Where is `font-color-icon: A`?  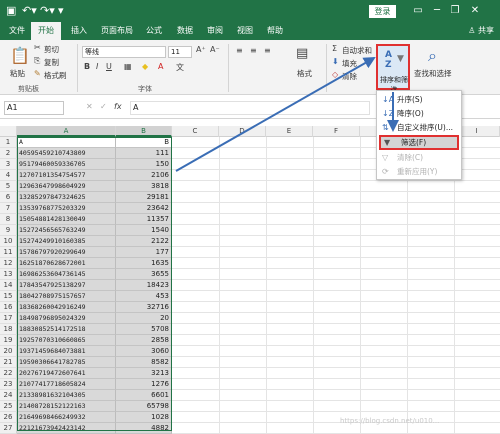
font-color-icon: A is located at coordinates (160, 66).